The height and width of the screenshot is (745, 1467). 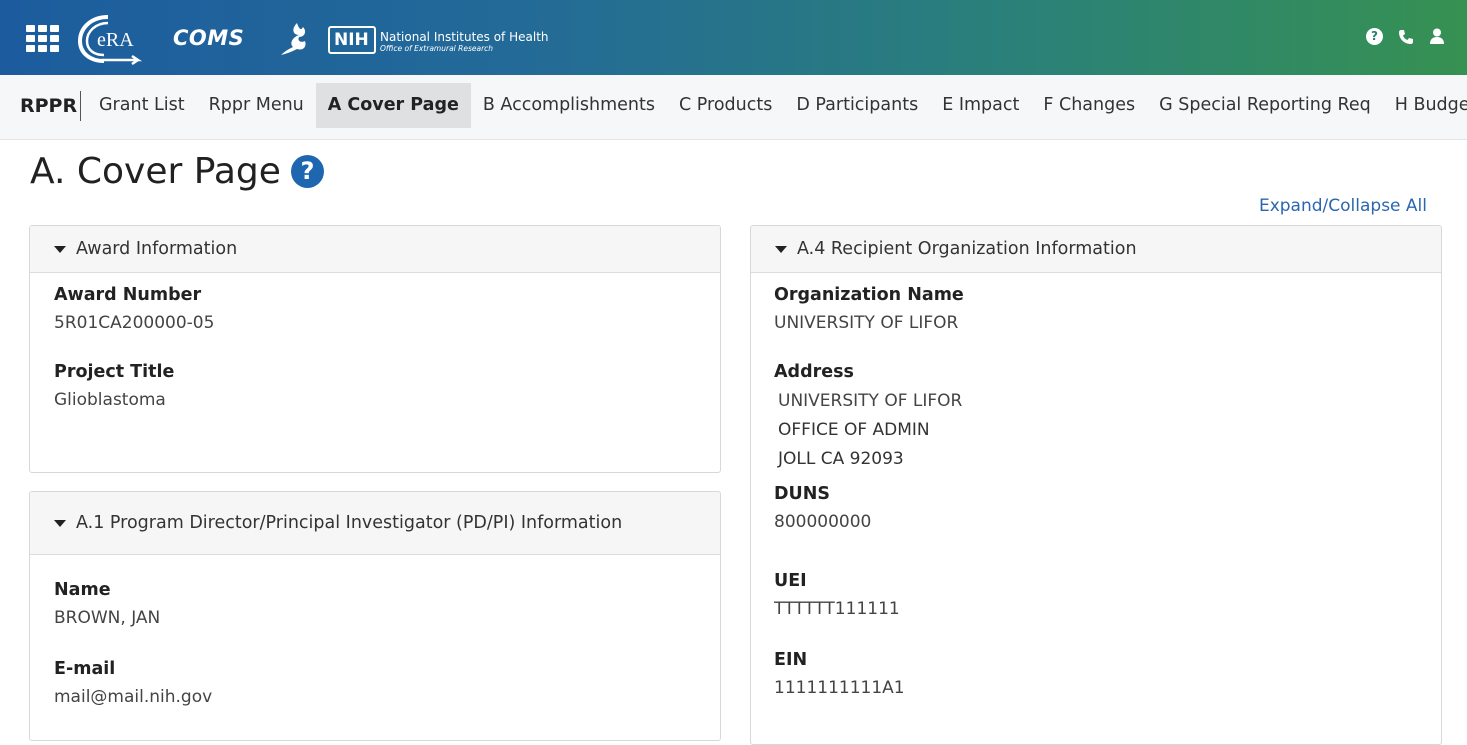 What do you see at coordinates (155, 171) in the screenshot?
I see `page-title-text: A. Cover Page` at bounding box center [155, 171].